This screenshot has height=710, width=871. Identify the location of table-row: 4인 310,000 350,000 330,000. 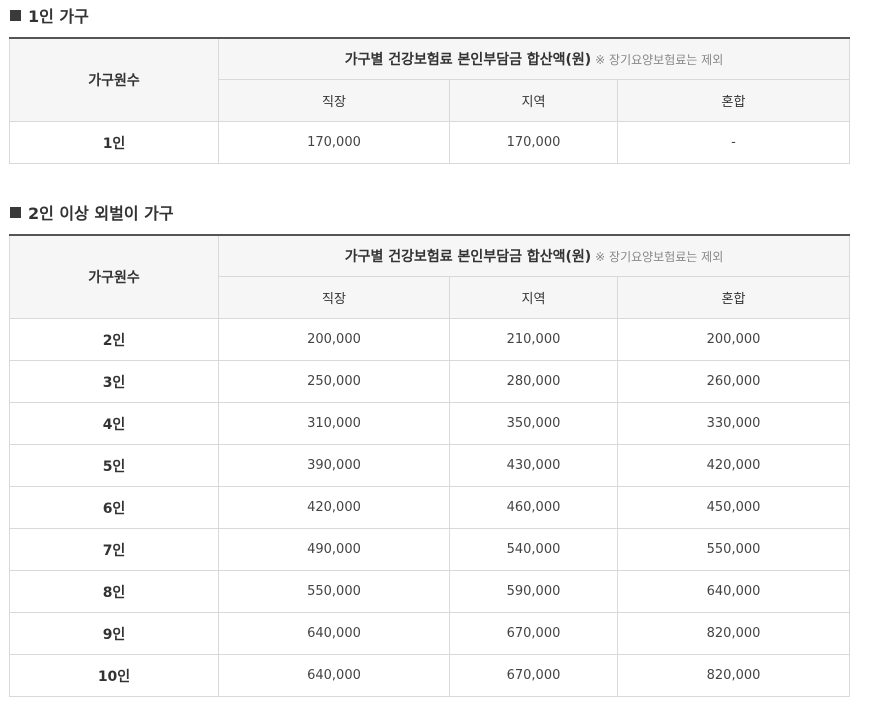
(430, 423).